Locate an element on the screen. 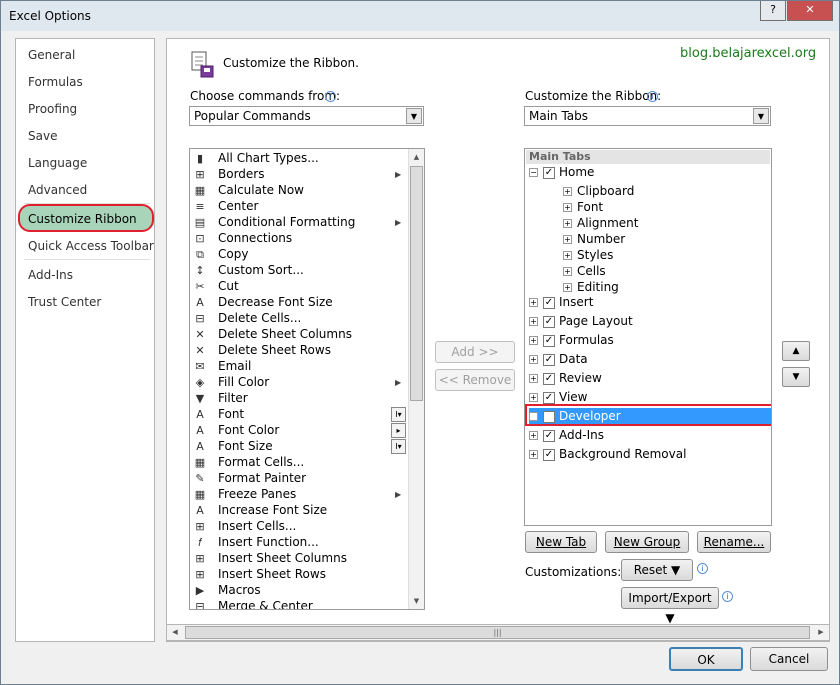 The width and height of the screenshot is (840, 685). help-button: ? is located at coordinates (773, 11).